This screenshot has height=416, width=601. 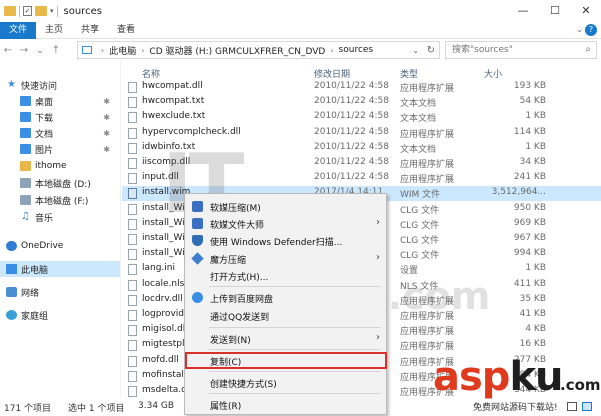 What do you see at coordinates (361, 87) in the screenshot?
I see `file-row: hwcompat.dll 2010/11/22 4:58 应用程序扩展 193 KB` at bounding box center [361, 87].